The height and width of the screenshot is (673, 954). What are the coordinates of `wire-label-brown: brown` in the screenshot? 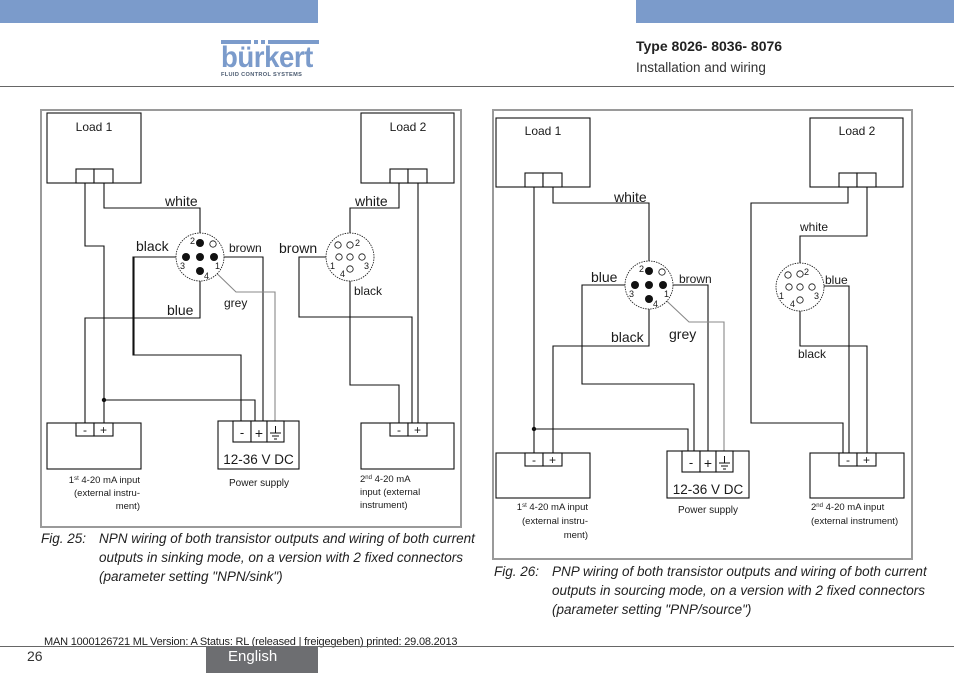 It's located at (245, 248).